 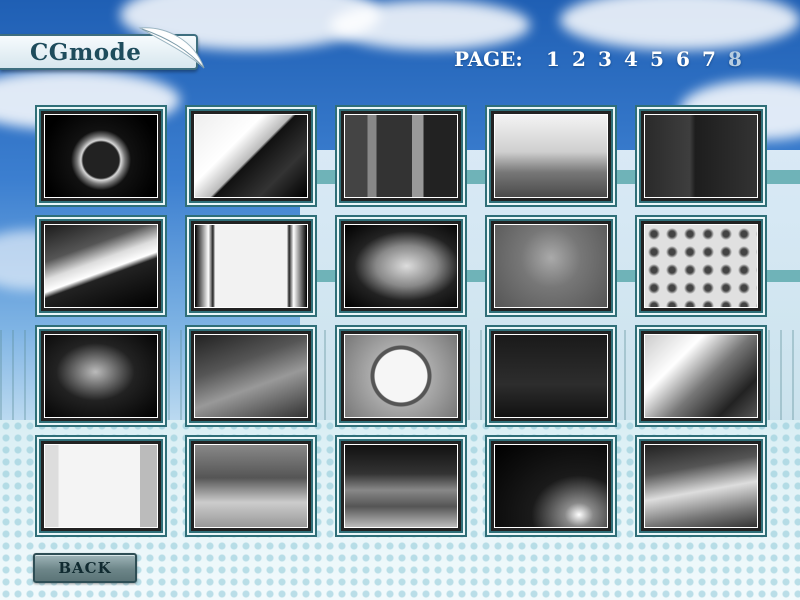 What do you see at coordinates (579, 59) in the screenshot?
I see `page-2-button: 2` at bounding box center [579, 59].